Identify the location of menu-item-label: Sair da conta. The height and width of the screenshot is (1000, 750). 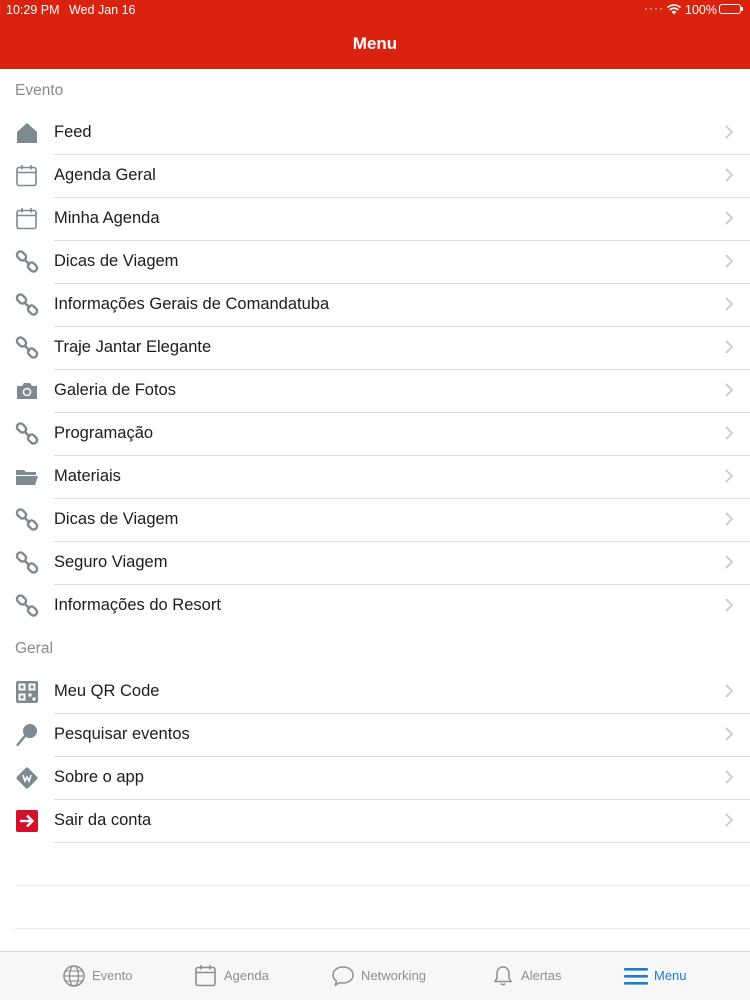
(103, 820).